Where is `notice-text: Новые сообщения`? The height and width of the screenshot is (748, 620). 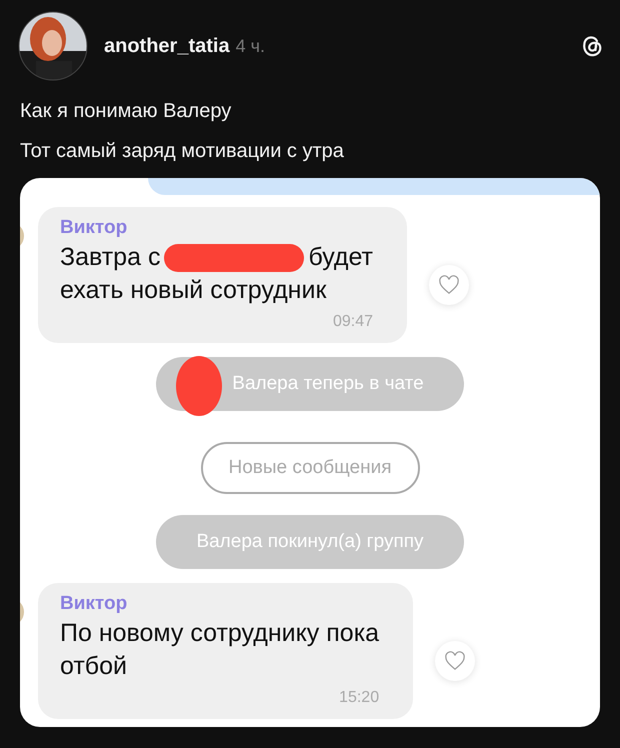
notice-text: Новые сообщения is located at coordinates (310, 468).